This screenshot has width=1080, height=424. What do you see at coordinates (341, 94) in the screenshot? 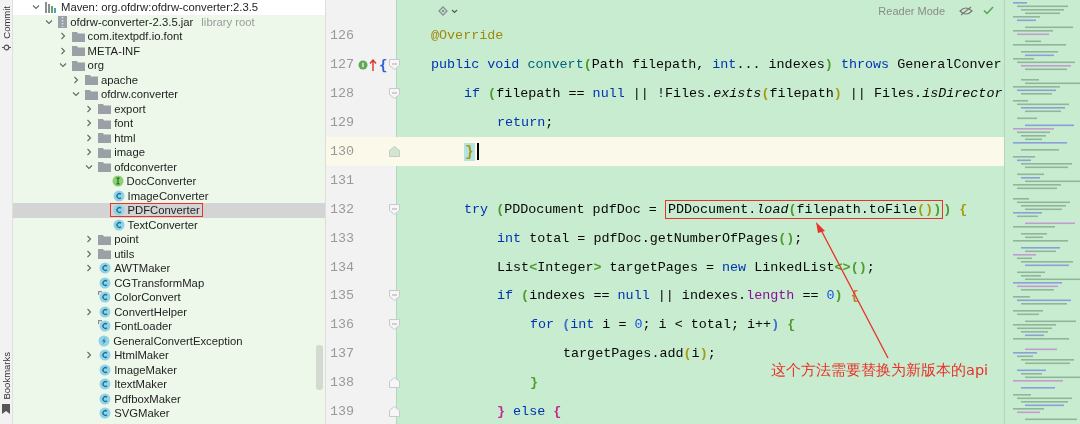
I see `line-number: 128` at bounding box center [341, 94].